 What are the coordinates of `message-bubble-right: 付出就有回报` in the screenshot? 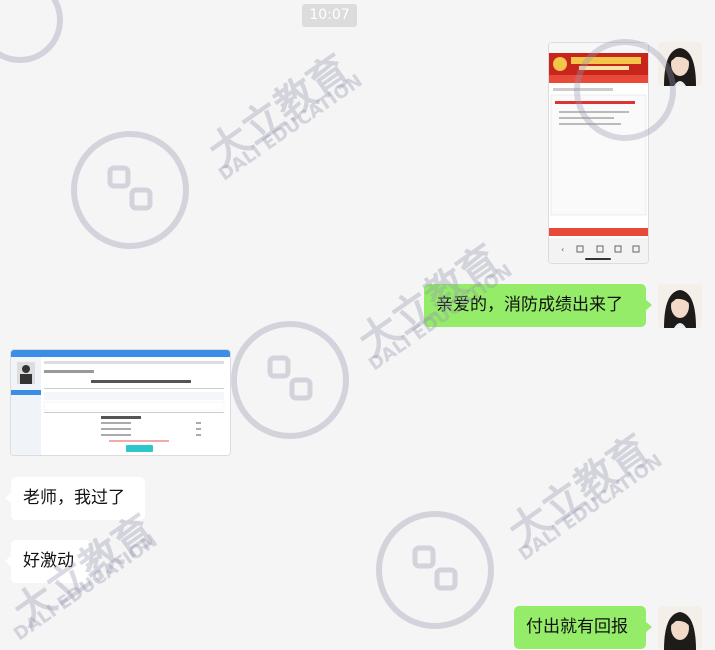 It's located at (583, 627).